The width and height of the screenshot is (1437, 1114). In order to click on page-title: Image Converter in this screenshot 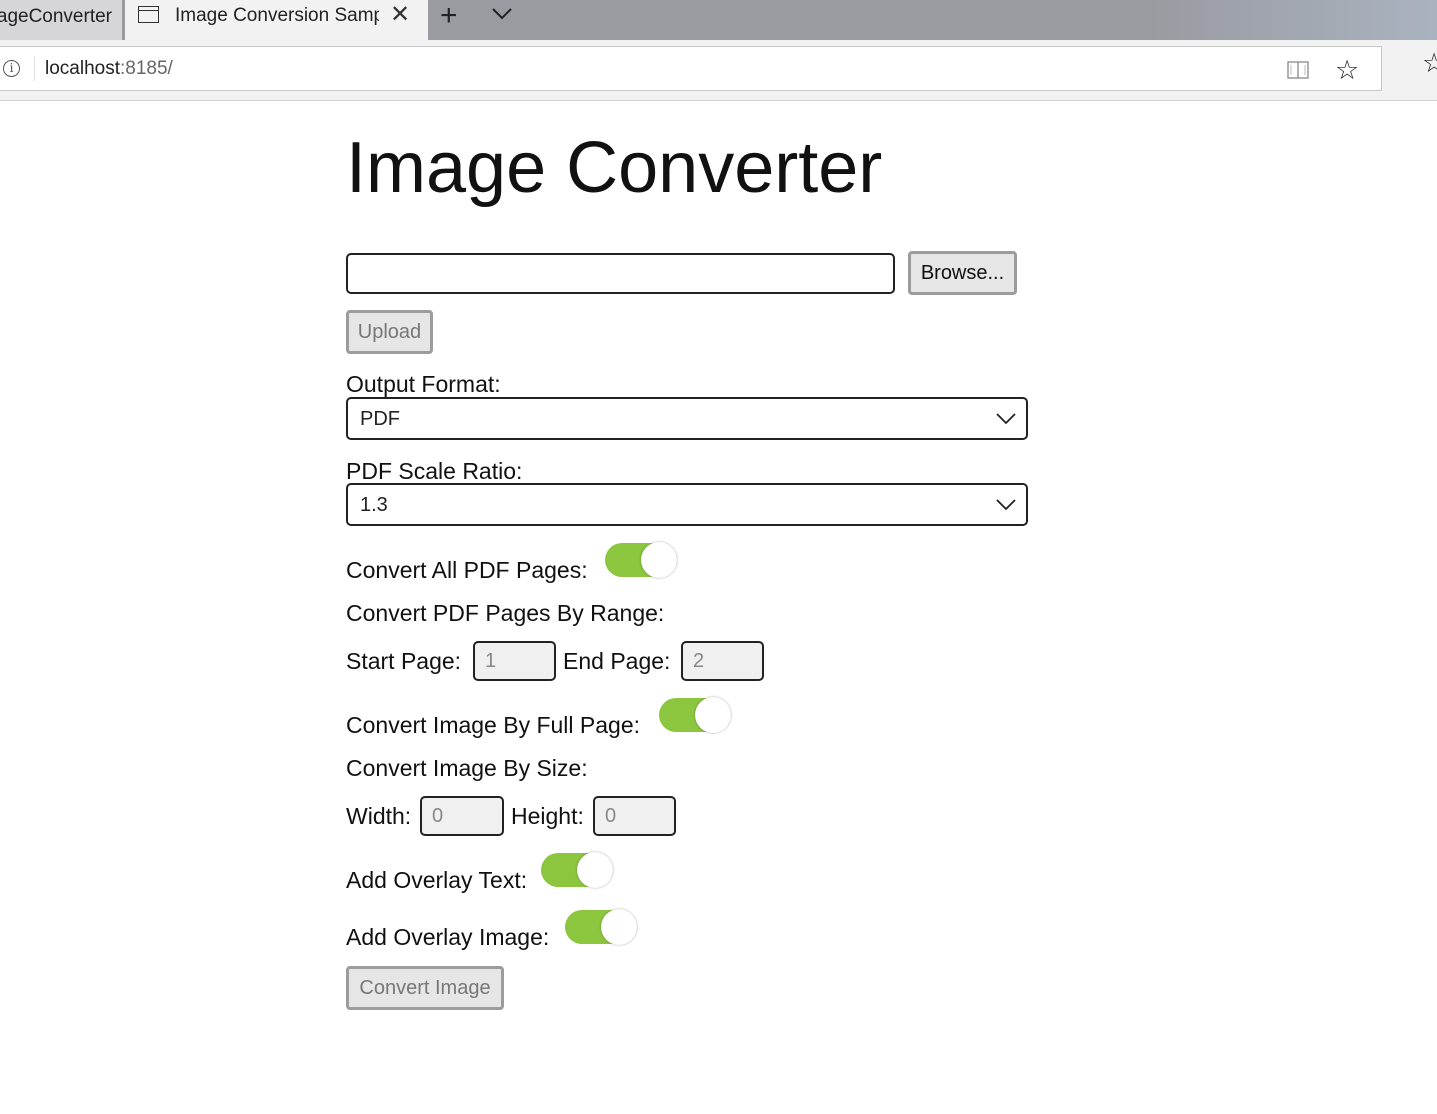, I will do `click(614, 168)`.